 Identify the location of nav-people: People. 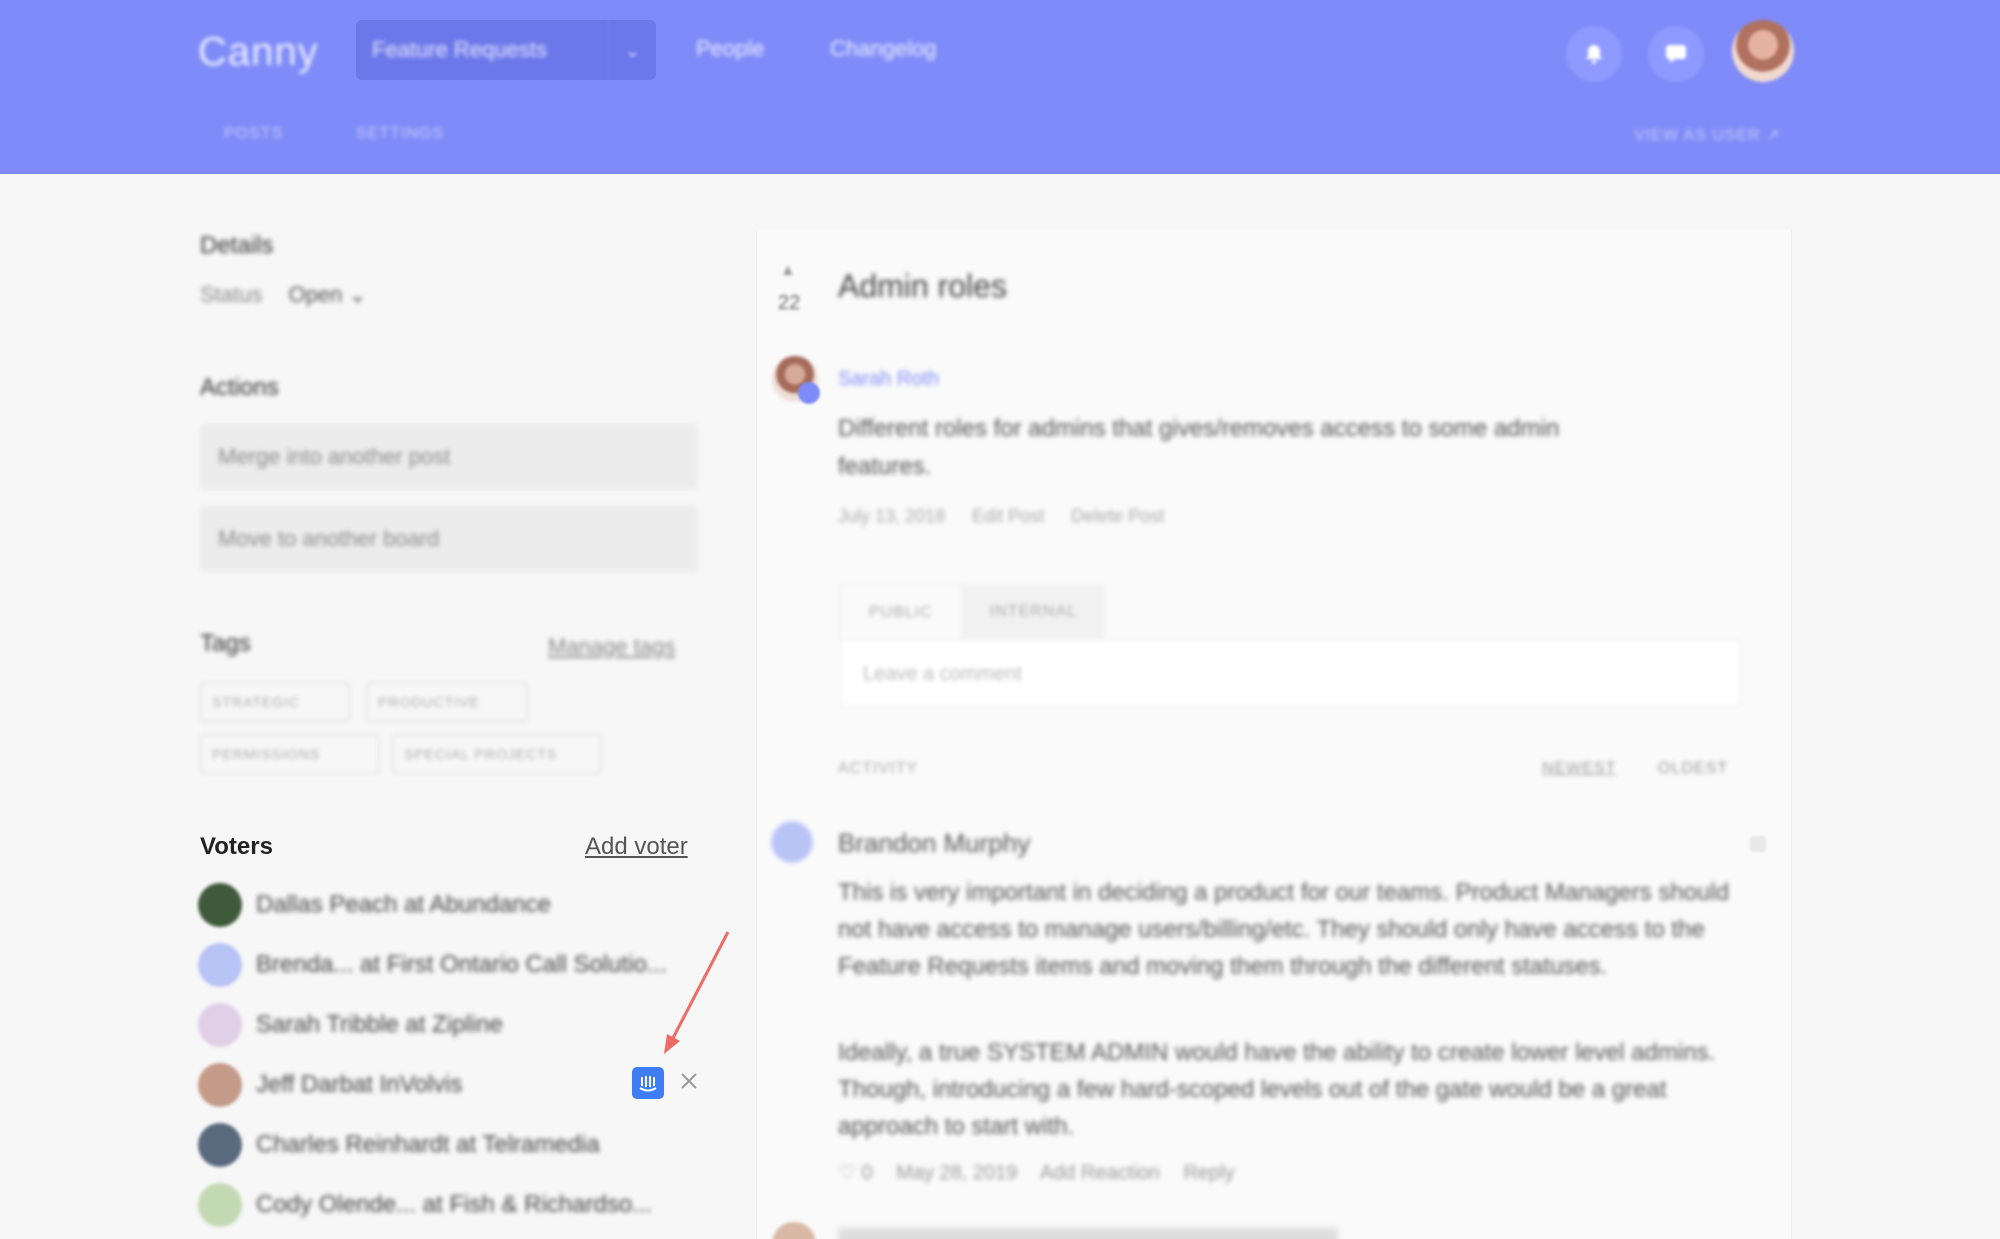
(730, 49).